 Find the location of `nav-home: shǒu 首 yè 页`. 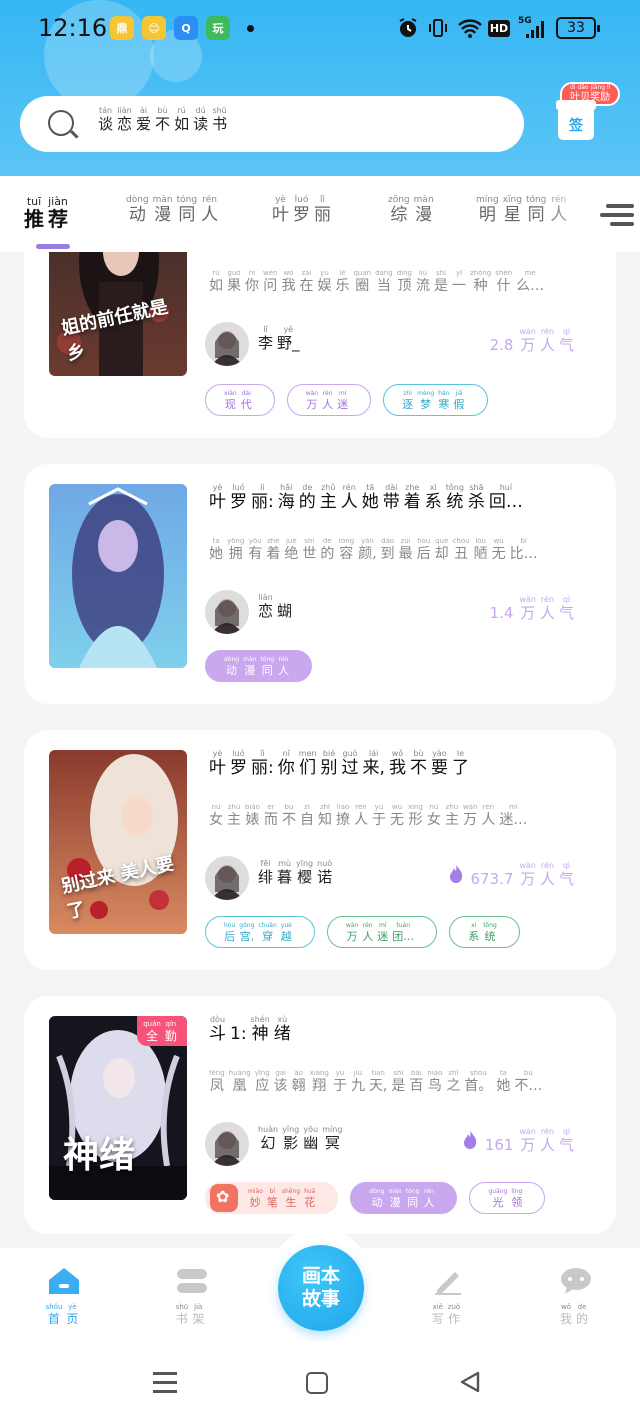

nav-home: shǒu 首 yè 页 is located at coordinates (64, 1295).